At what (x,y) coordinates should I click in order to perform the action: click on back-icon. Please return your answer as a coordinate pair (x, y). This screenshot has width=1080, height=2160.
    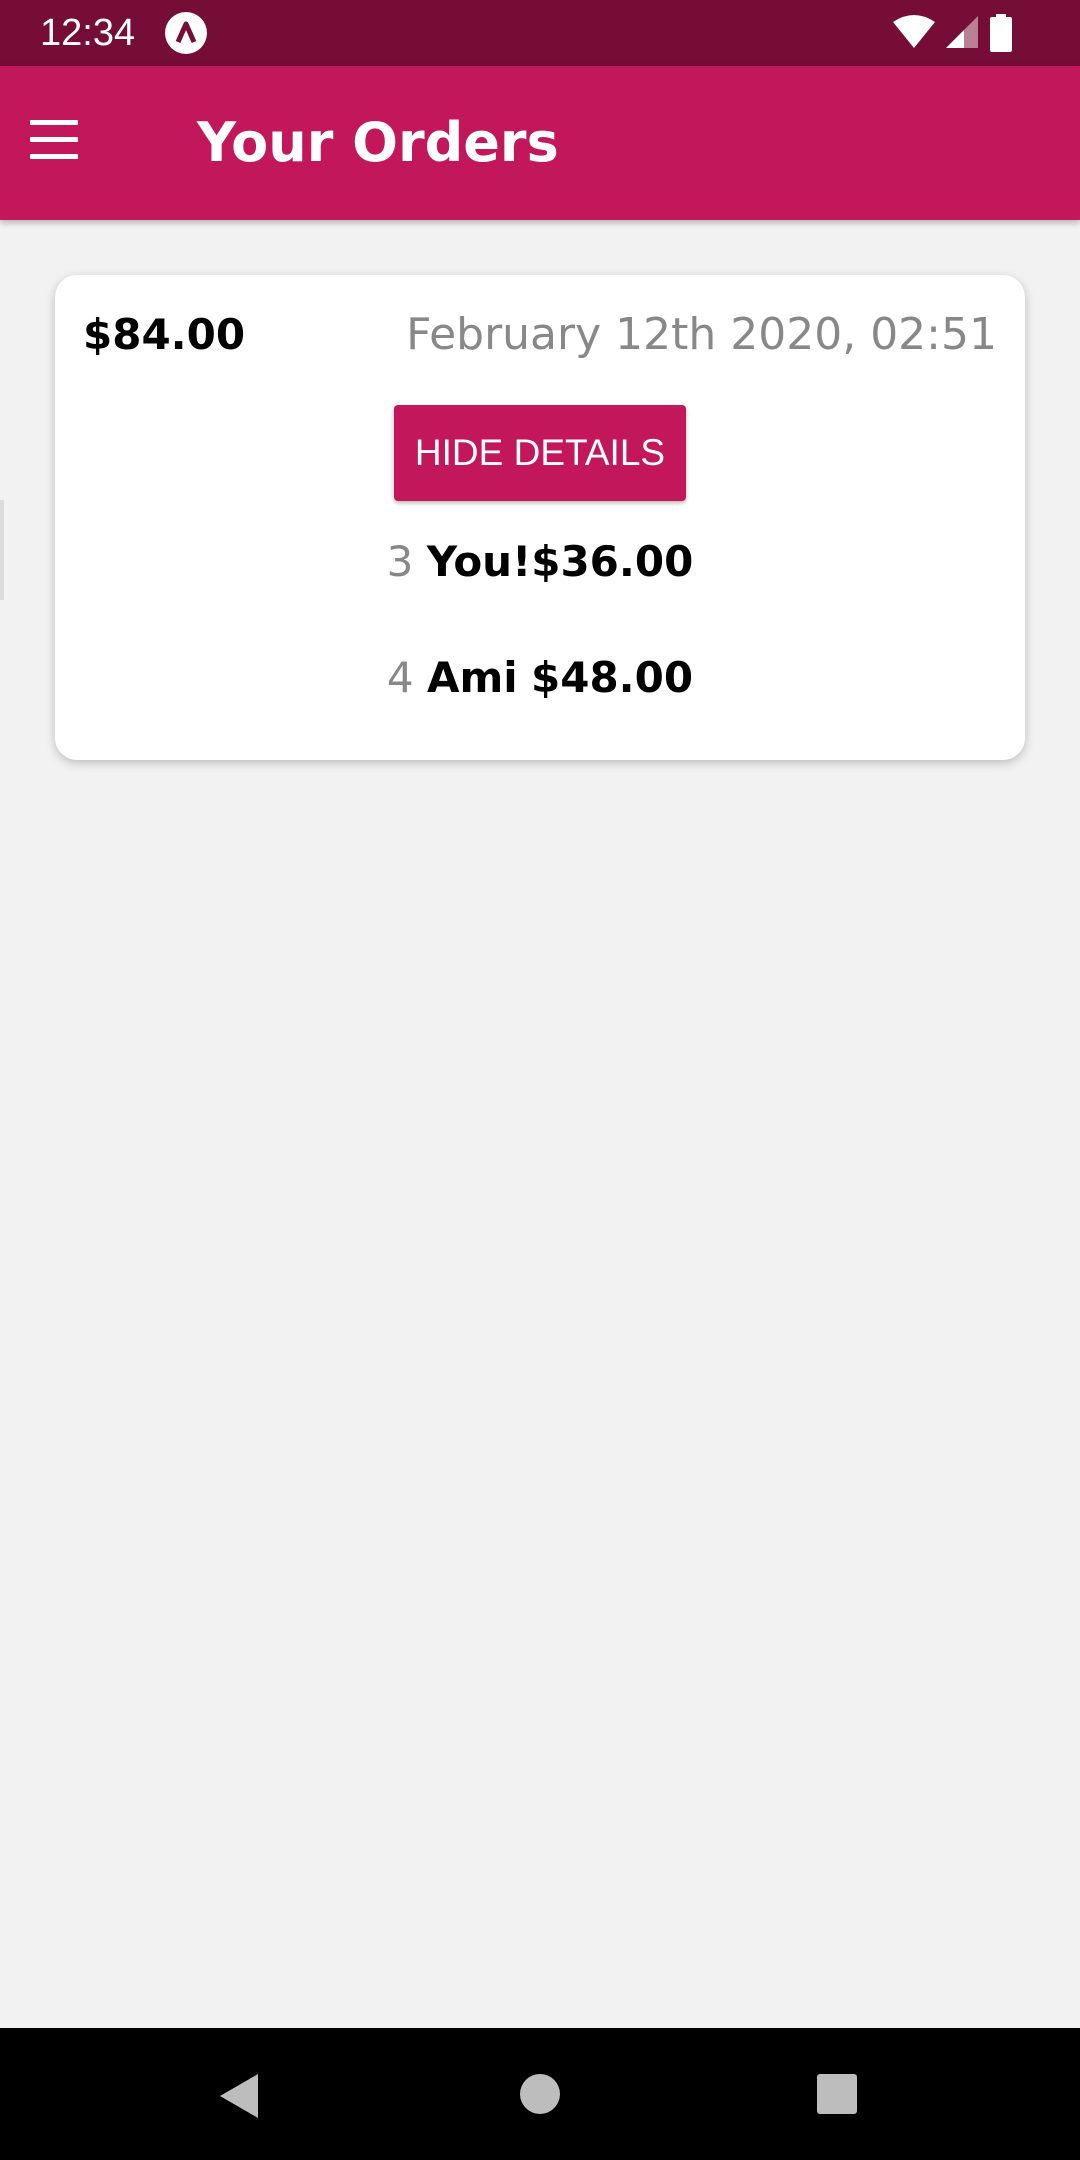
    Looking at the image, I should click on (239, 2096).